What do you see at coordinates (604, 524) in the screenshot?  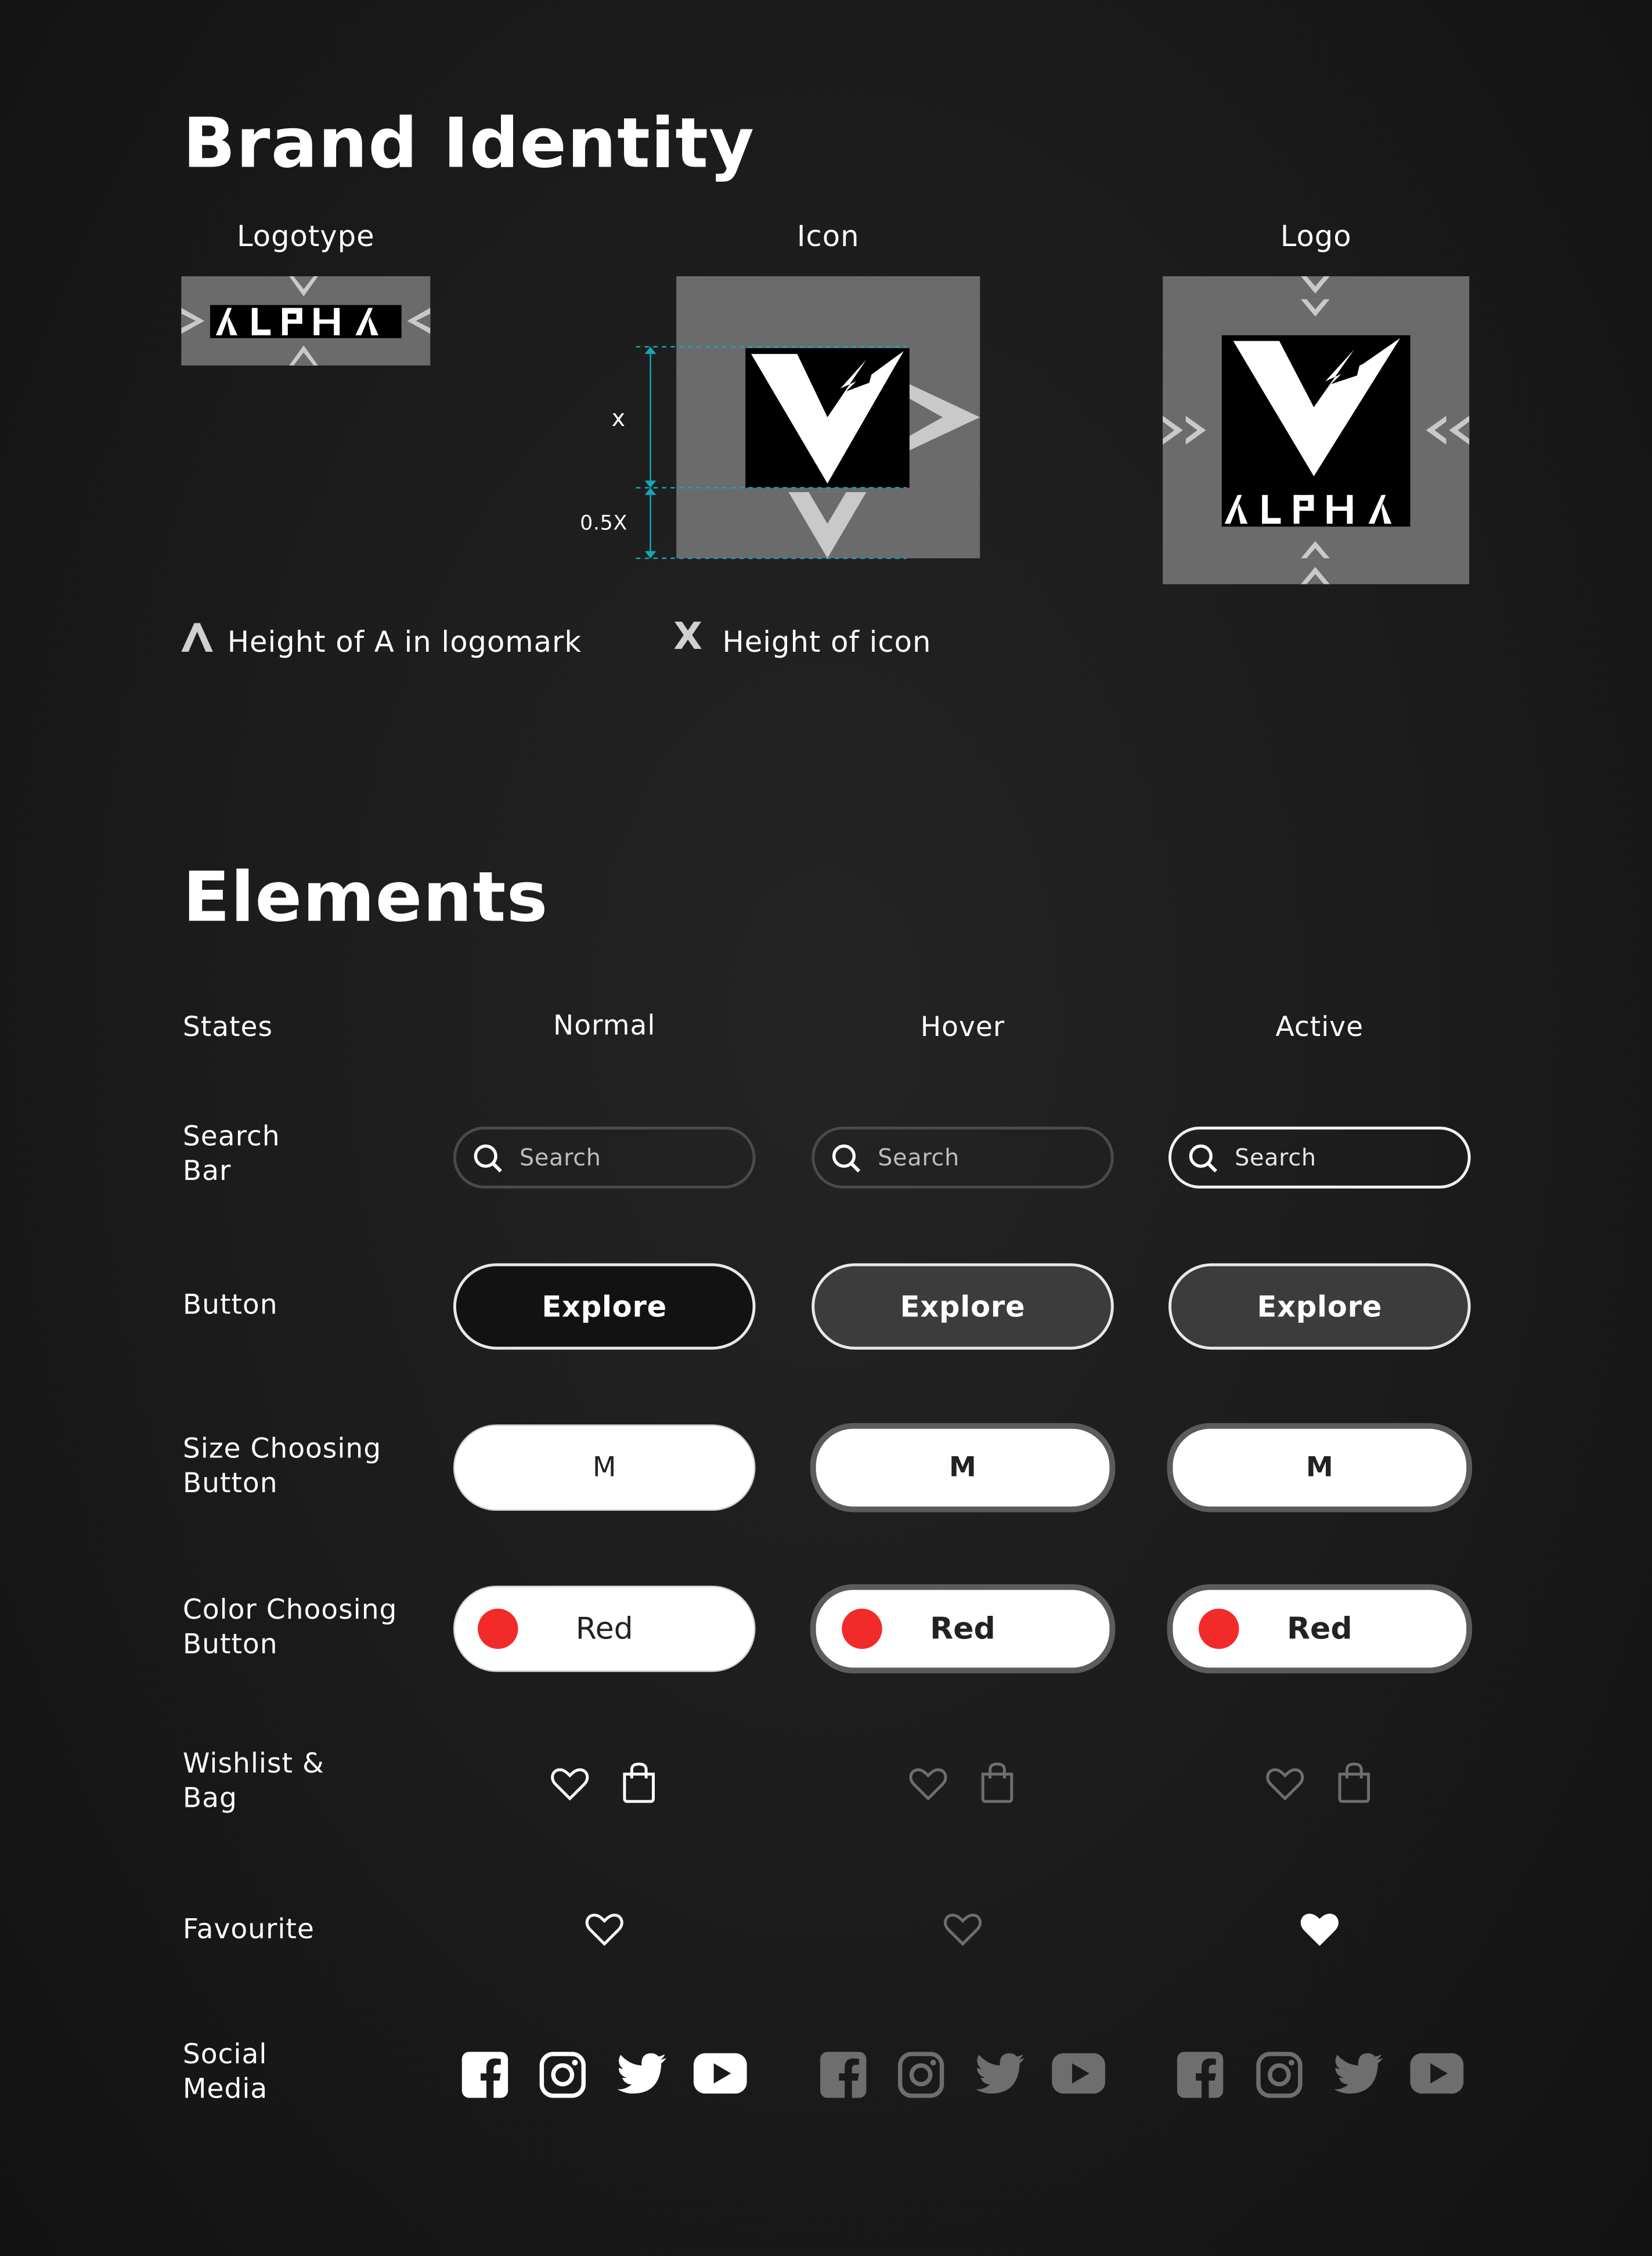 I see `dimension-half-label: 0.5X` at bounding box center [604, 524].